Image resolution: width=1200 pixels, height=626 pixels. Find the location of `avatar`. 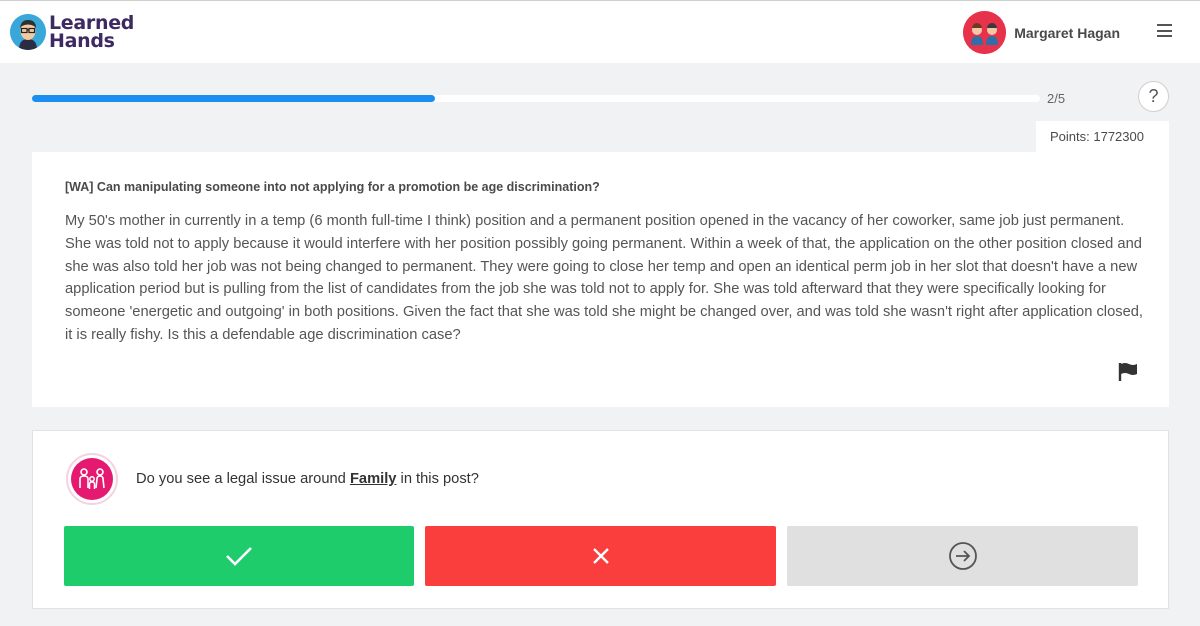

avatar is located at coordinates (985, 32).